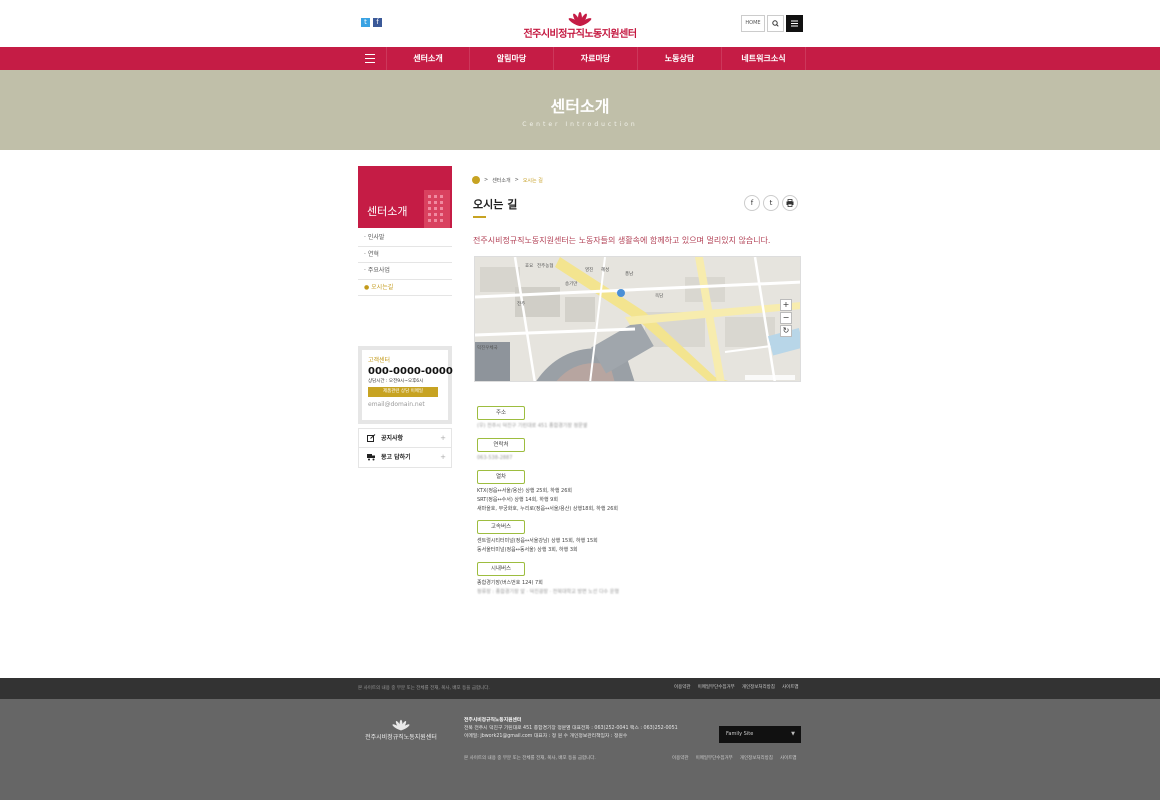  Describe the element at coordinates (548, 509) in the screenshot. I see `train-line: 새마을호, 무궁화호, 누리로(정읍↔서울/용산) 상행18회, 하행 26회` at that location.